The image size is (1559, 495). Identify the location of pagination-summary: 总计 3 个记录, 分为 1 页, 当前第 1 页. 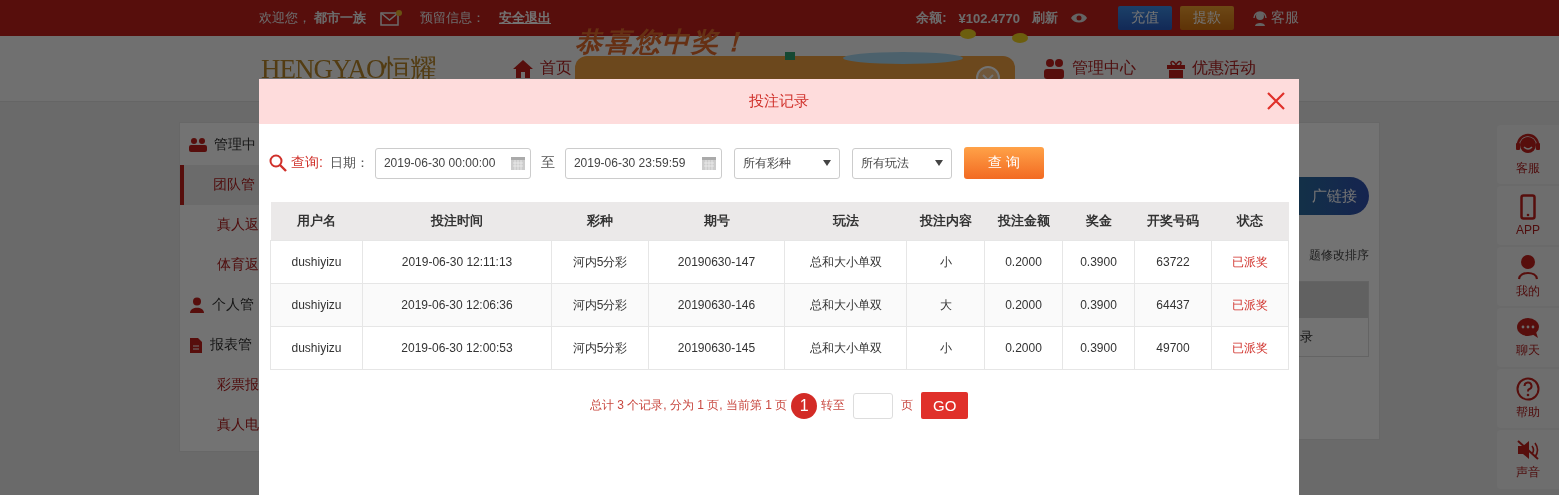
(688, 405).